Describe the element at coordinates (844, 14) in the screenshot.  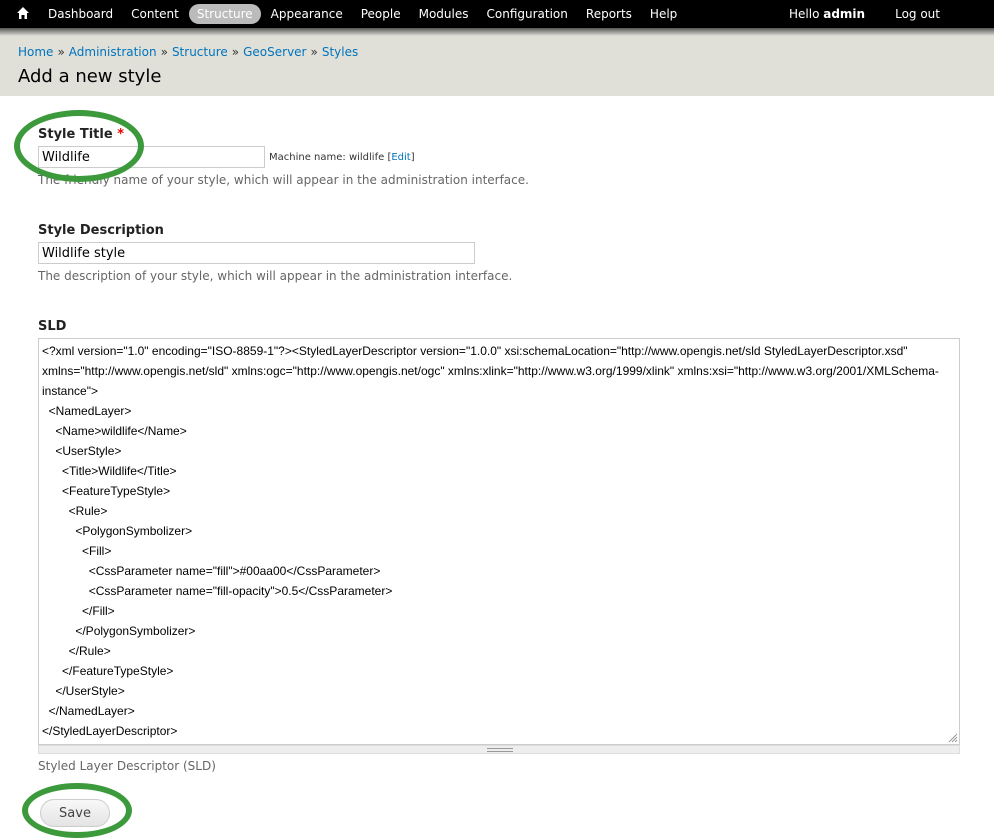
I see `username: admin` at that location.